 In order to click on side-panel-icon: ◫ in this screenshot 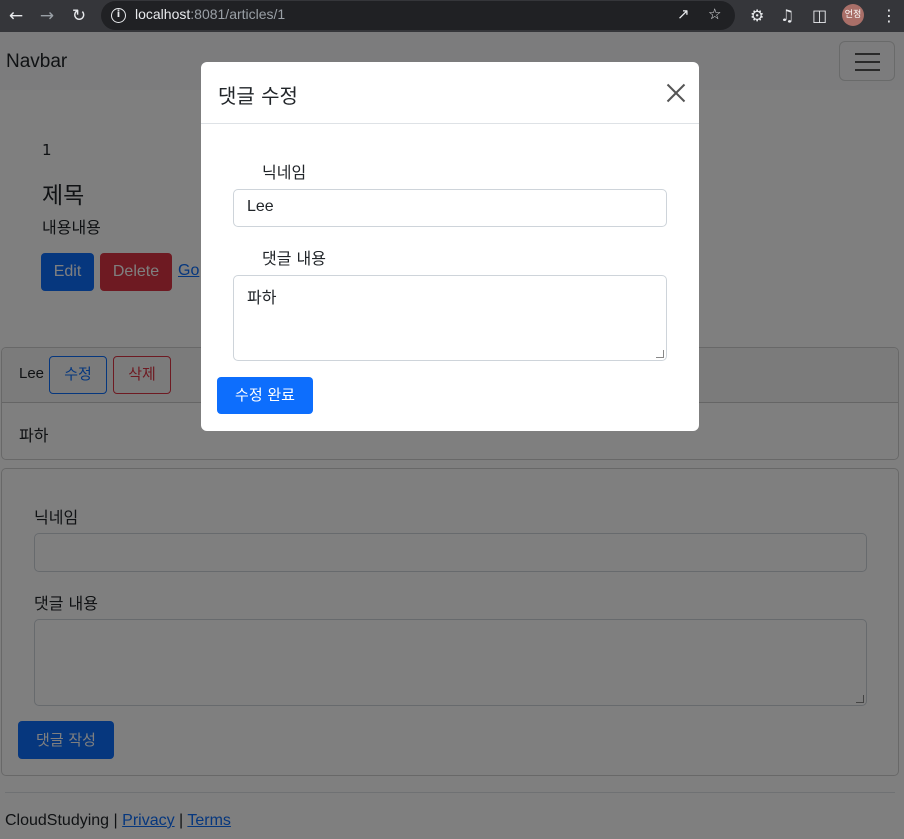, I will do `click(819, 16)`.